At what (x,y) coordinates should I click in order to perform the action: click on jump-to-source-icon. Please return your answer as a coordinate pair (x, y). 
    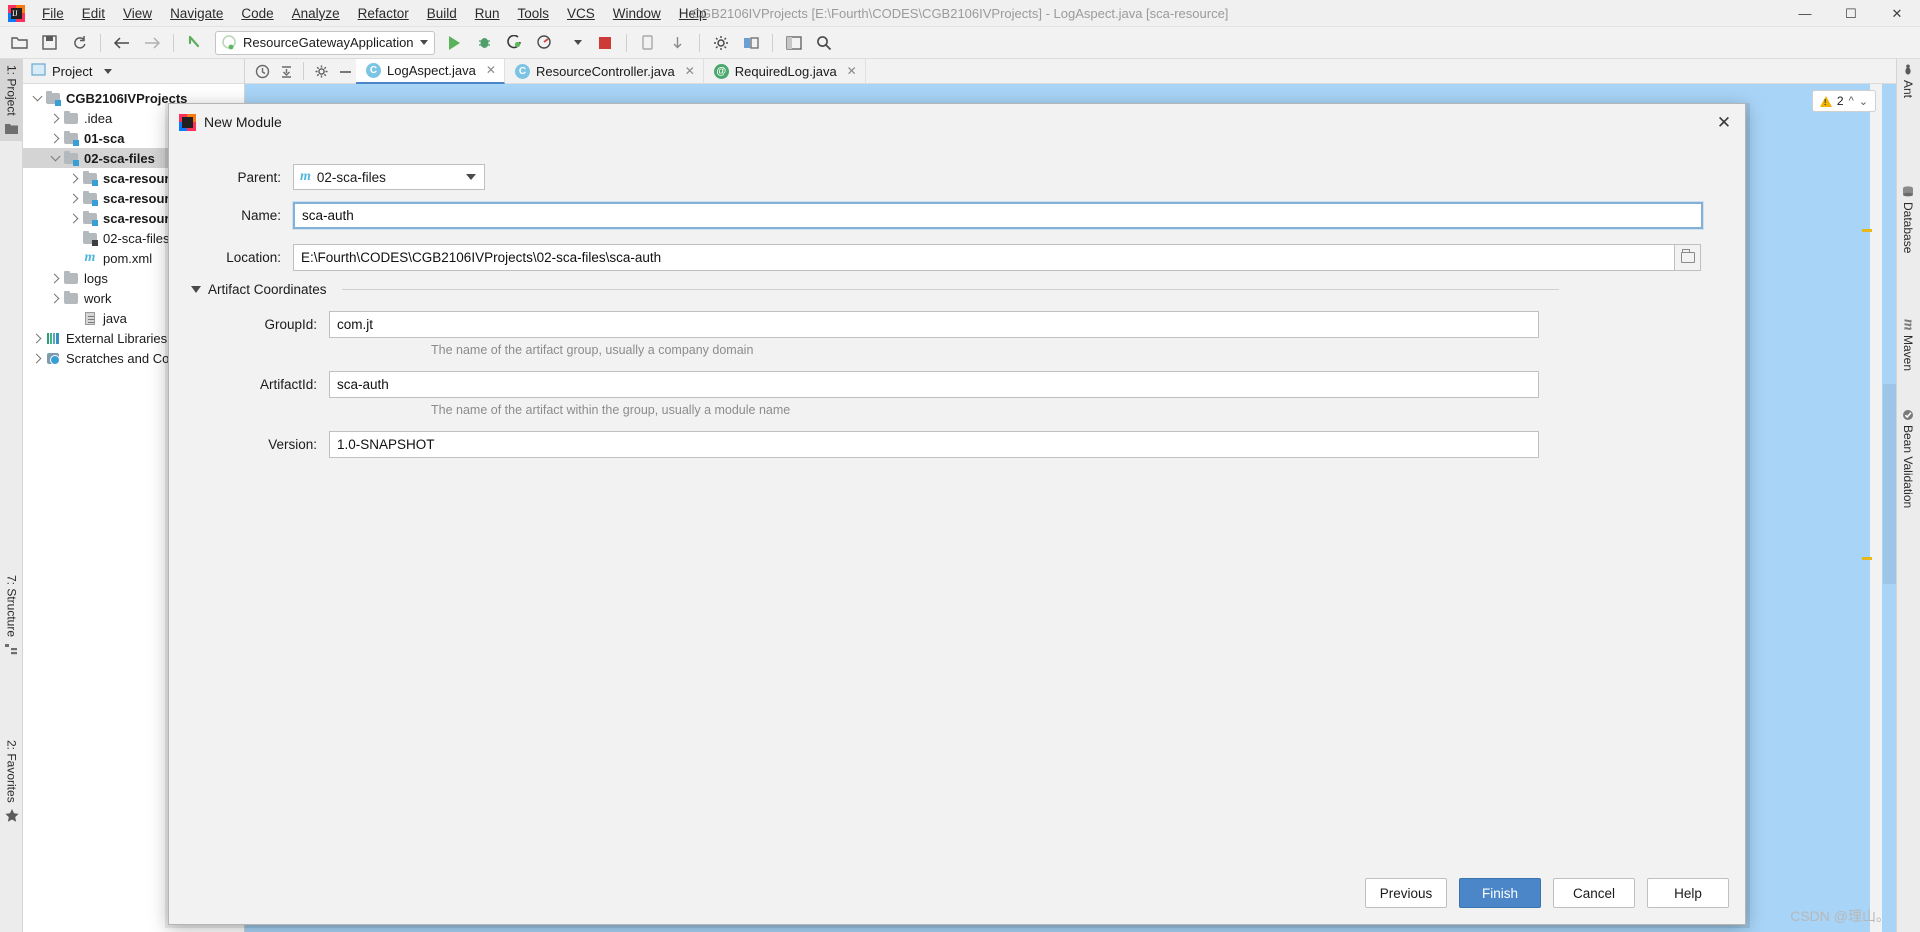
    Looking at the image, I should click on (195, 43).